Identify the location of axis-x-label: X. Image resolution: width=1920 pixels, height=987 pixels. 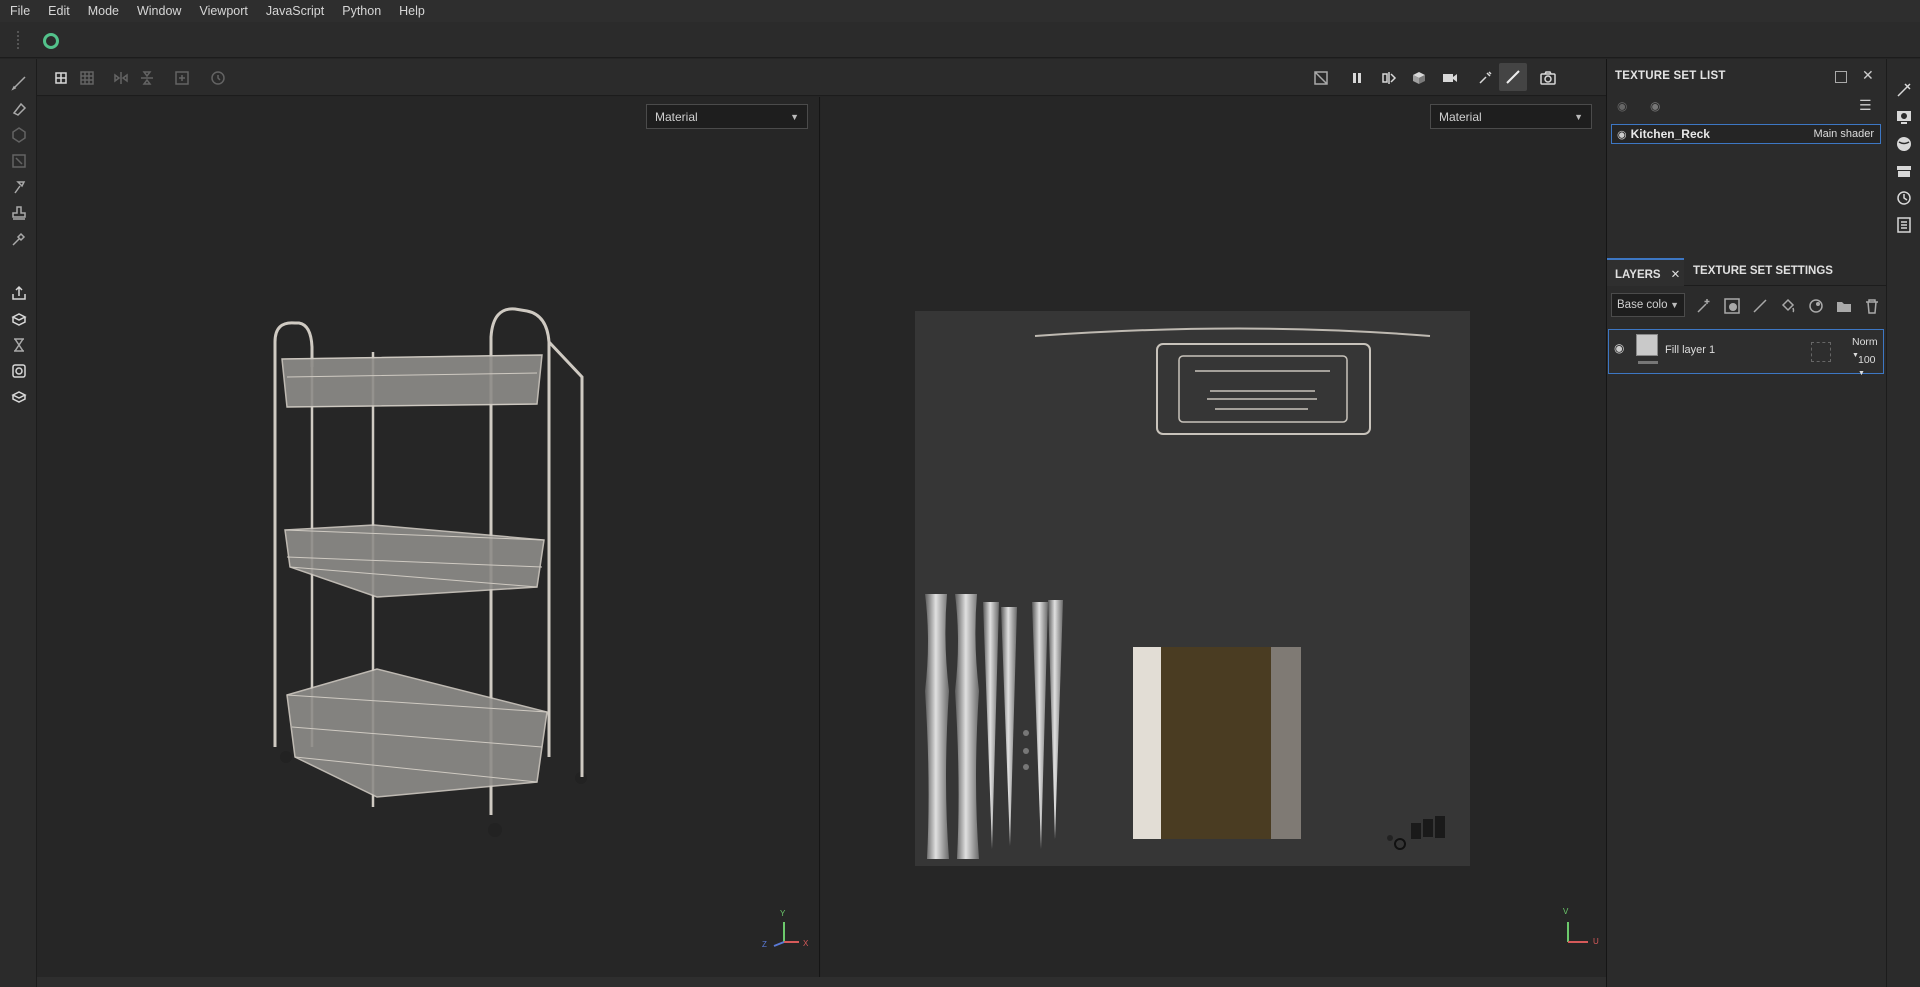
(806, 943).